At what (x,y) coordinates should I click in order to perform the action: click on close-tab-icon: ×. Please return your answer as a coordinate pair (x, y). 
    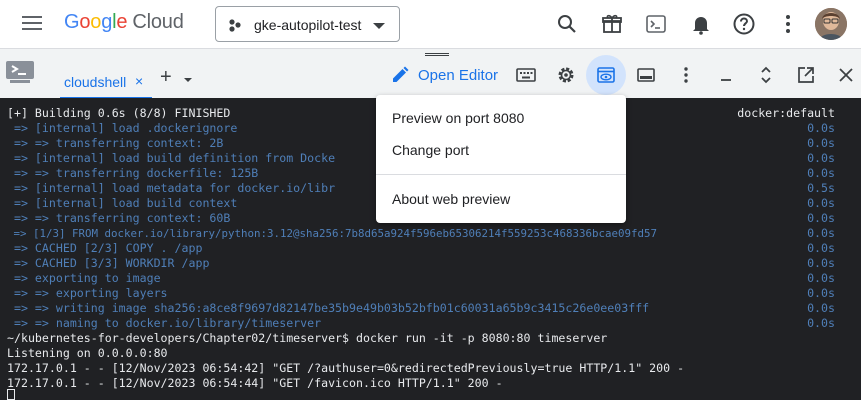
    Looking at the image, I should click on (139, 81).